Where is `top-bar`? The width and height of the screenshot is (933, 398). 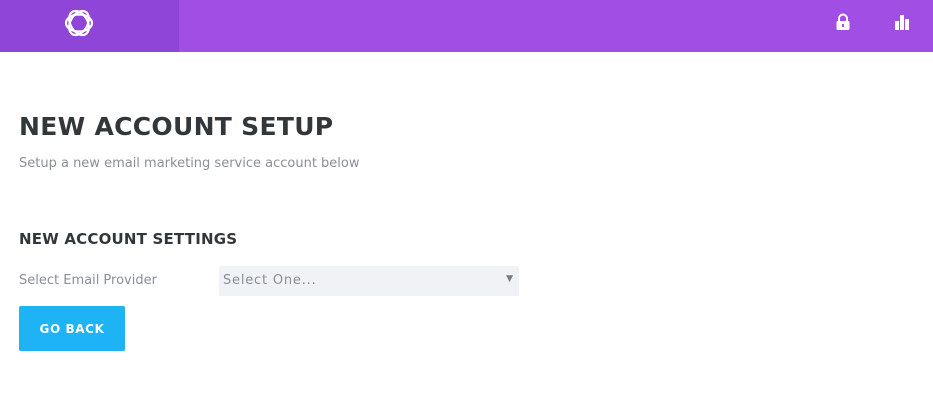 top-bar is located at coordinates (466, 26).